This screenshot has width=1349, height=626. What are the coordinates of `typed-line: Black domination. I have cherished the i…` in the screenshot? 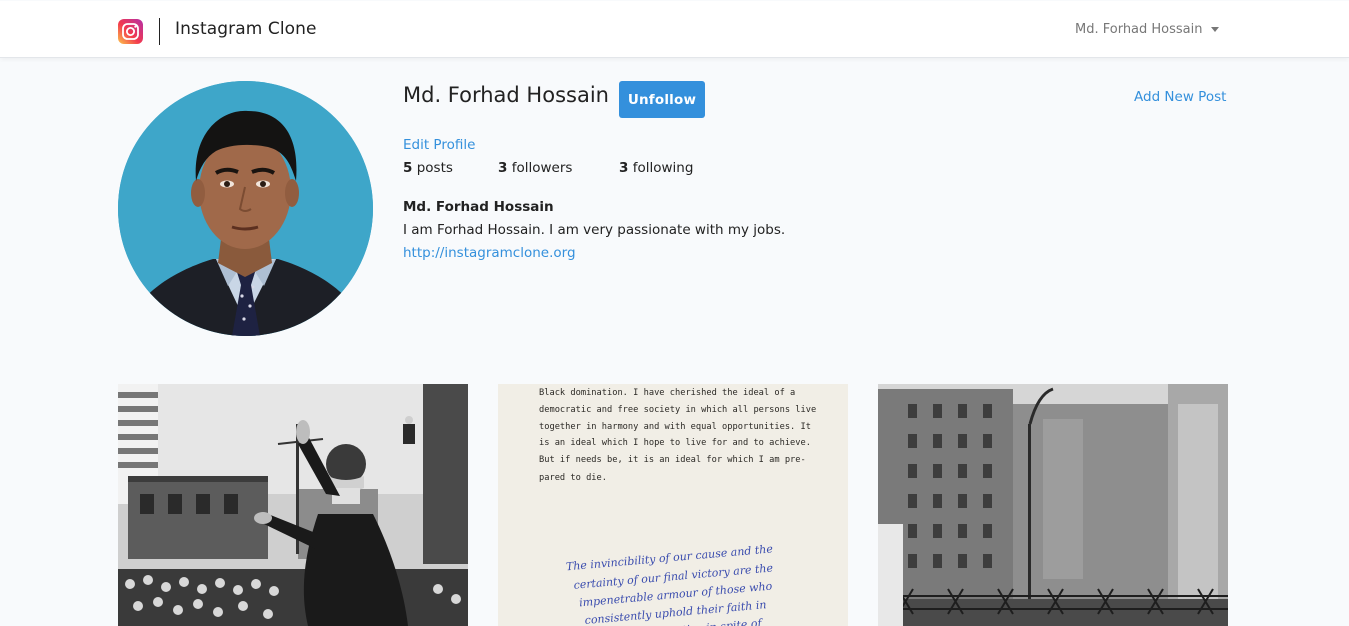 It's located at (667, 393).